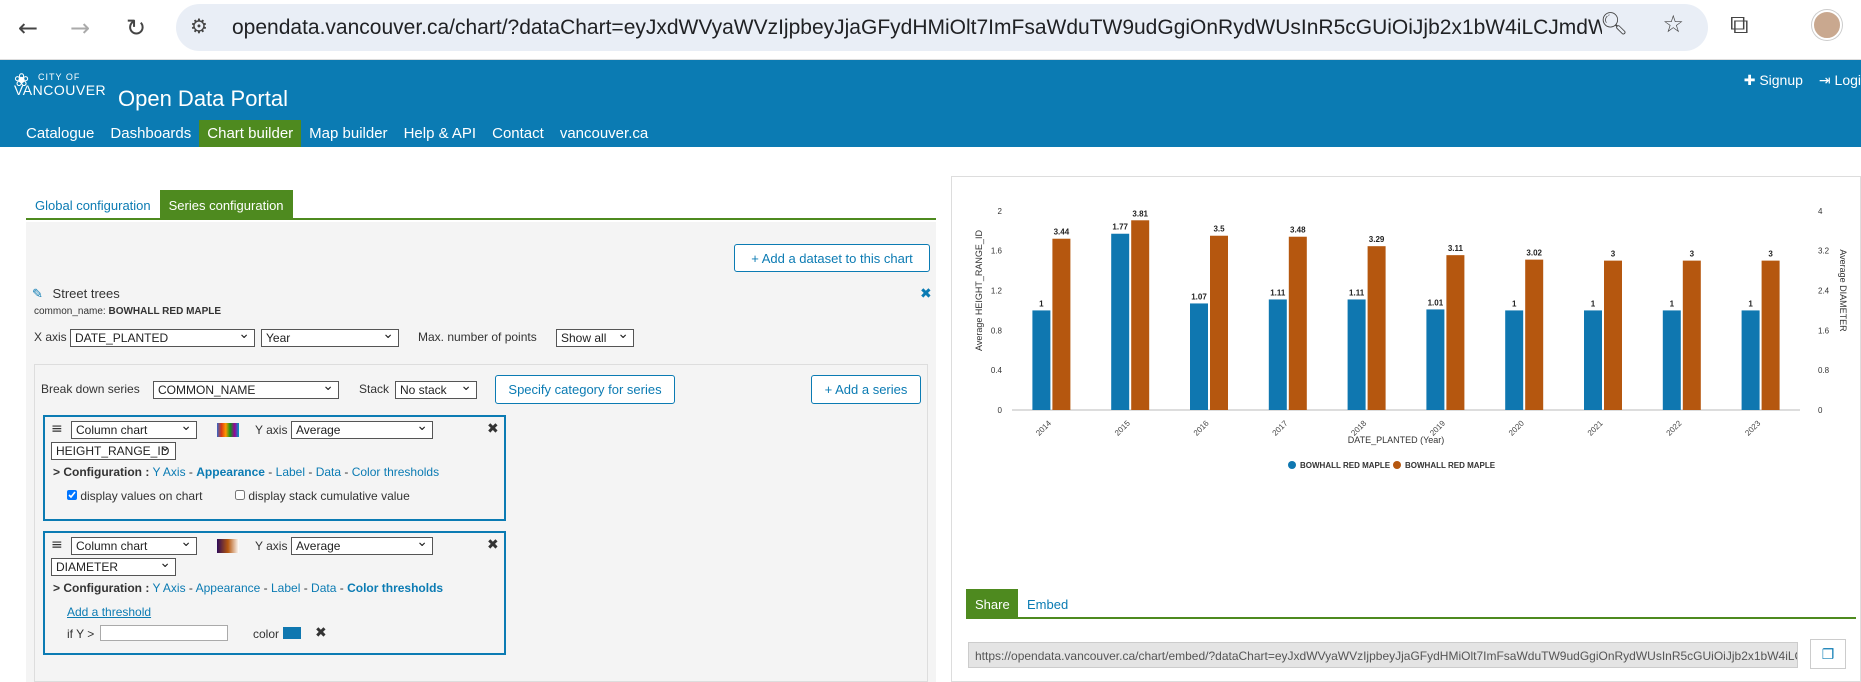 This screenshot has height=682, width=1861. Describe the element at coordinates (228, 430) in the screenshot. I see `palette-icon` at that location.